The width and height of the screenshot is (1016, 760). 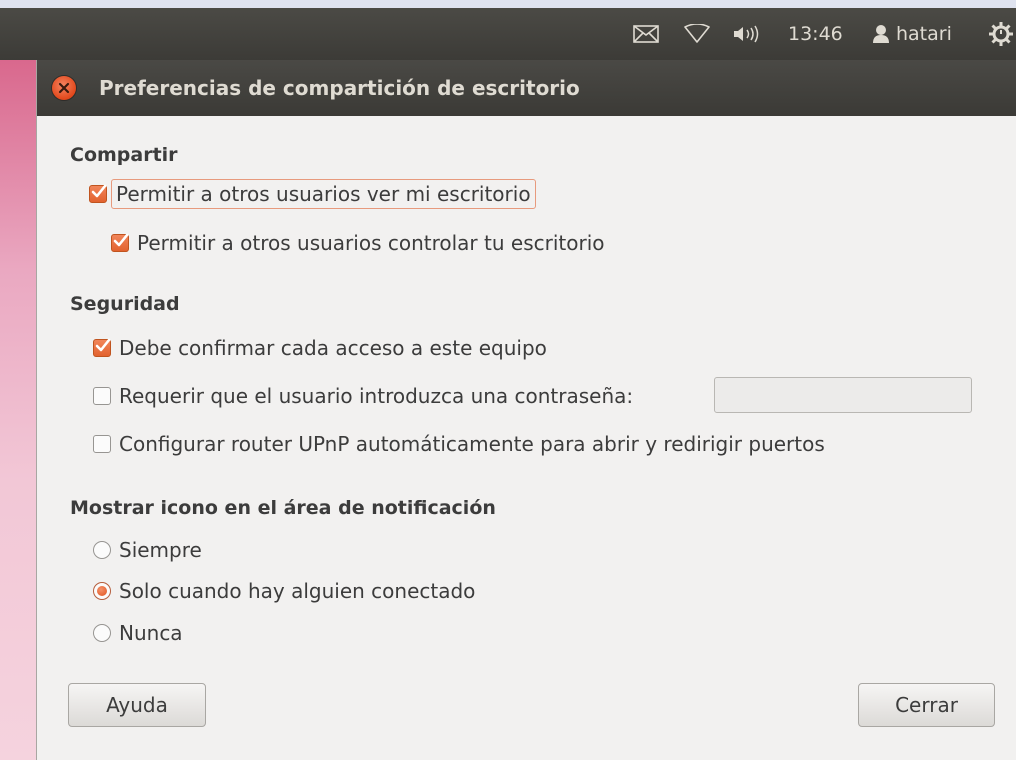 I want to click on close-window-button, so click(x=64, y=88).